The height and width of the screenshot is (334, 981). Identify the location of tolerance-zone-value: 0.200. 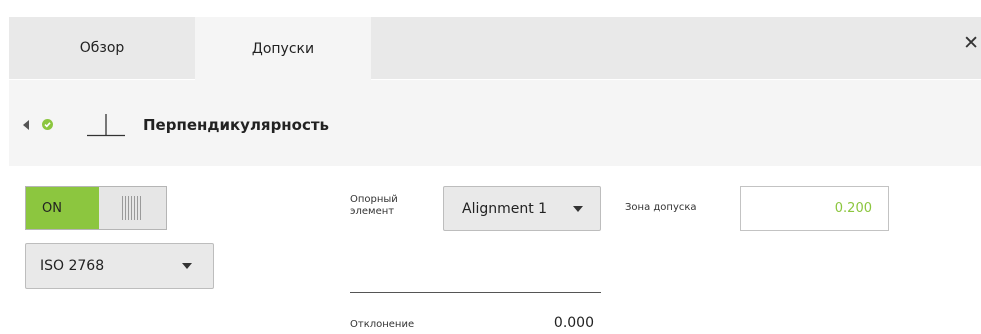
(853, 208).